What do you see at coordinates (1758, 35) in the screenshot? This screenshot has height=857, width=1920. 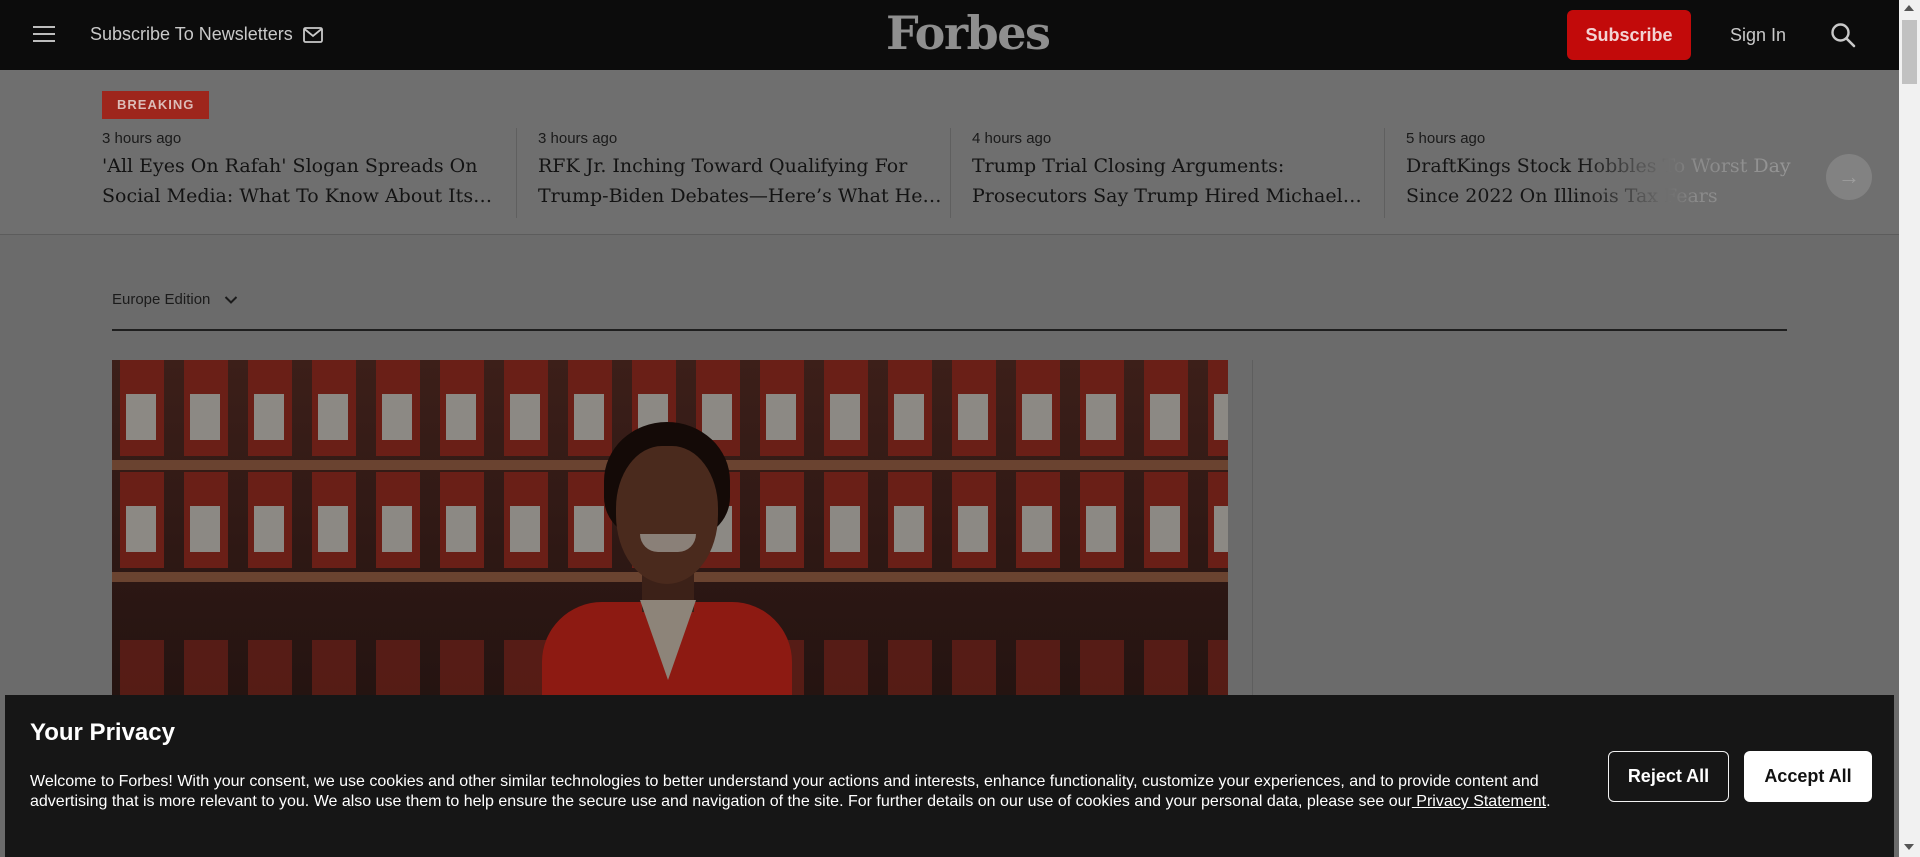 I see `sign-in-link: Sign In` at bounding box center [1758, 35].